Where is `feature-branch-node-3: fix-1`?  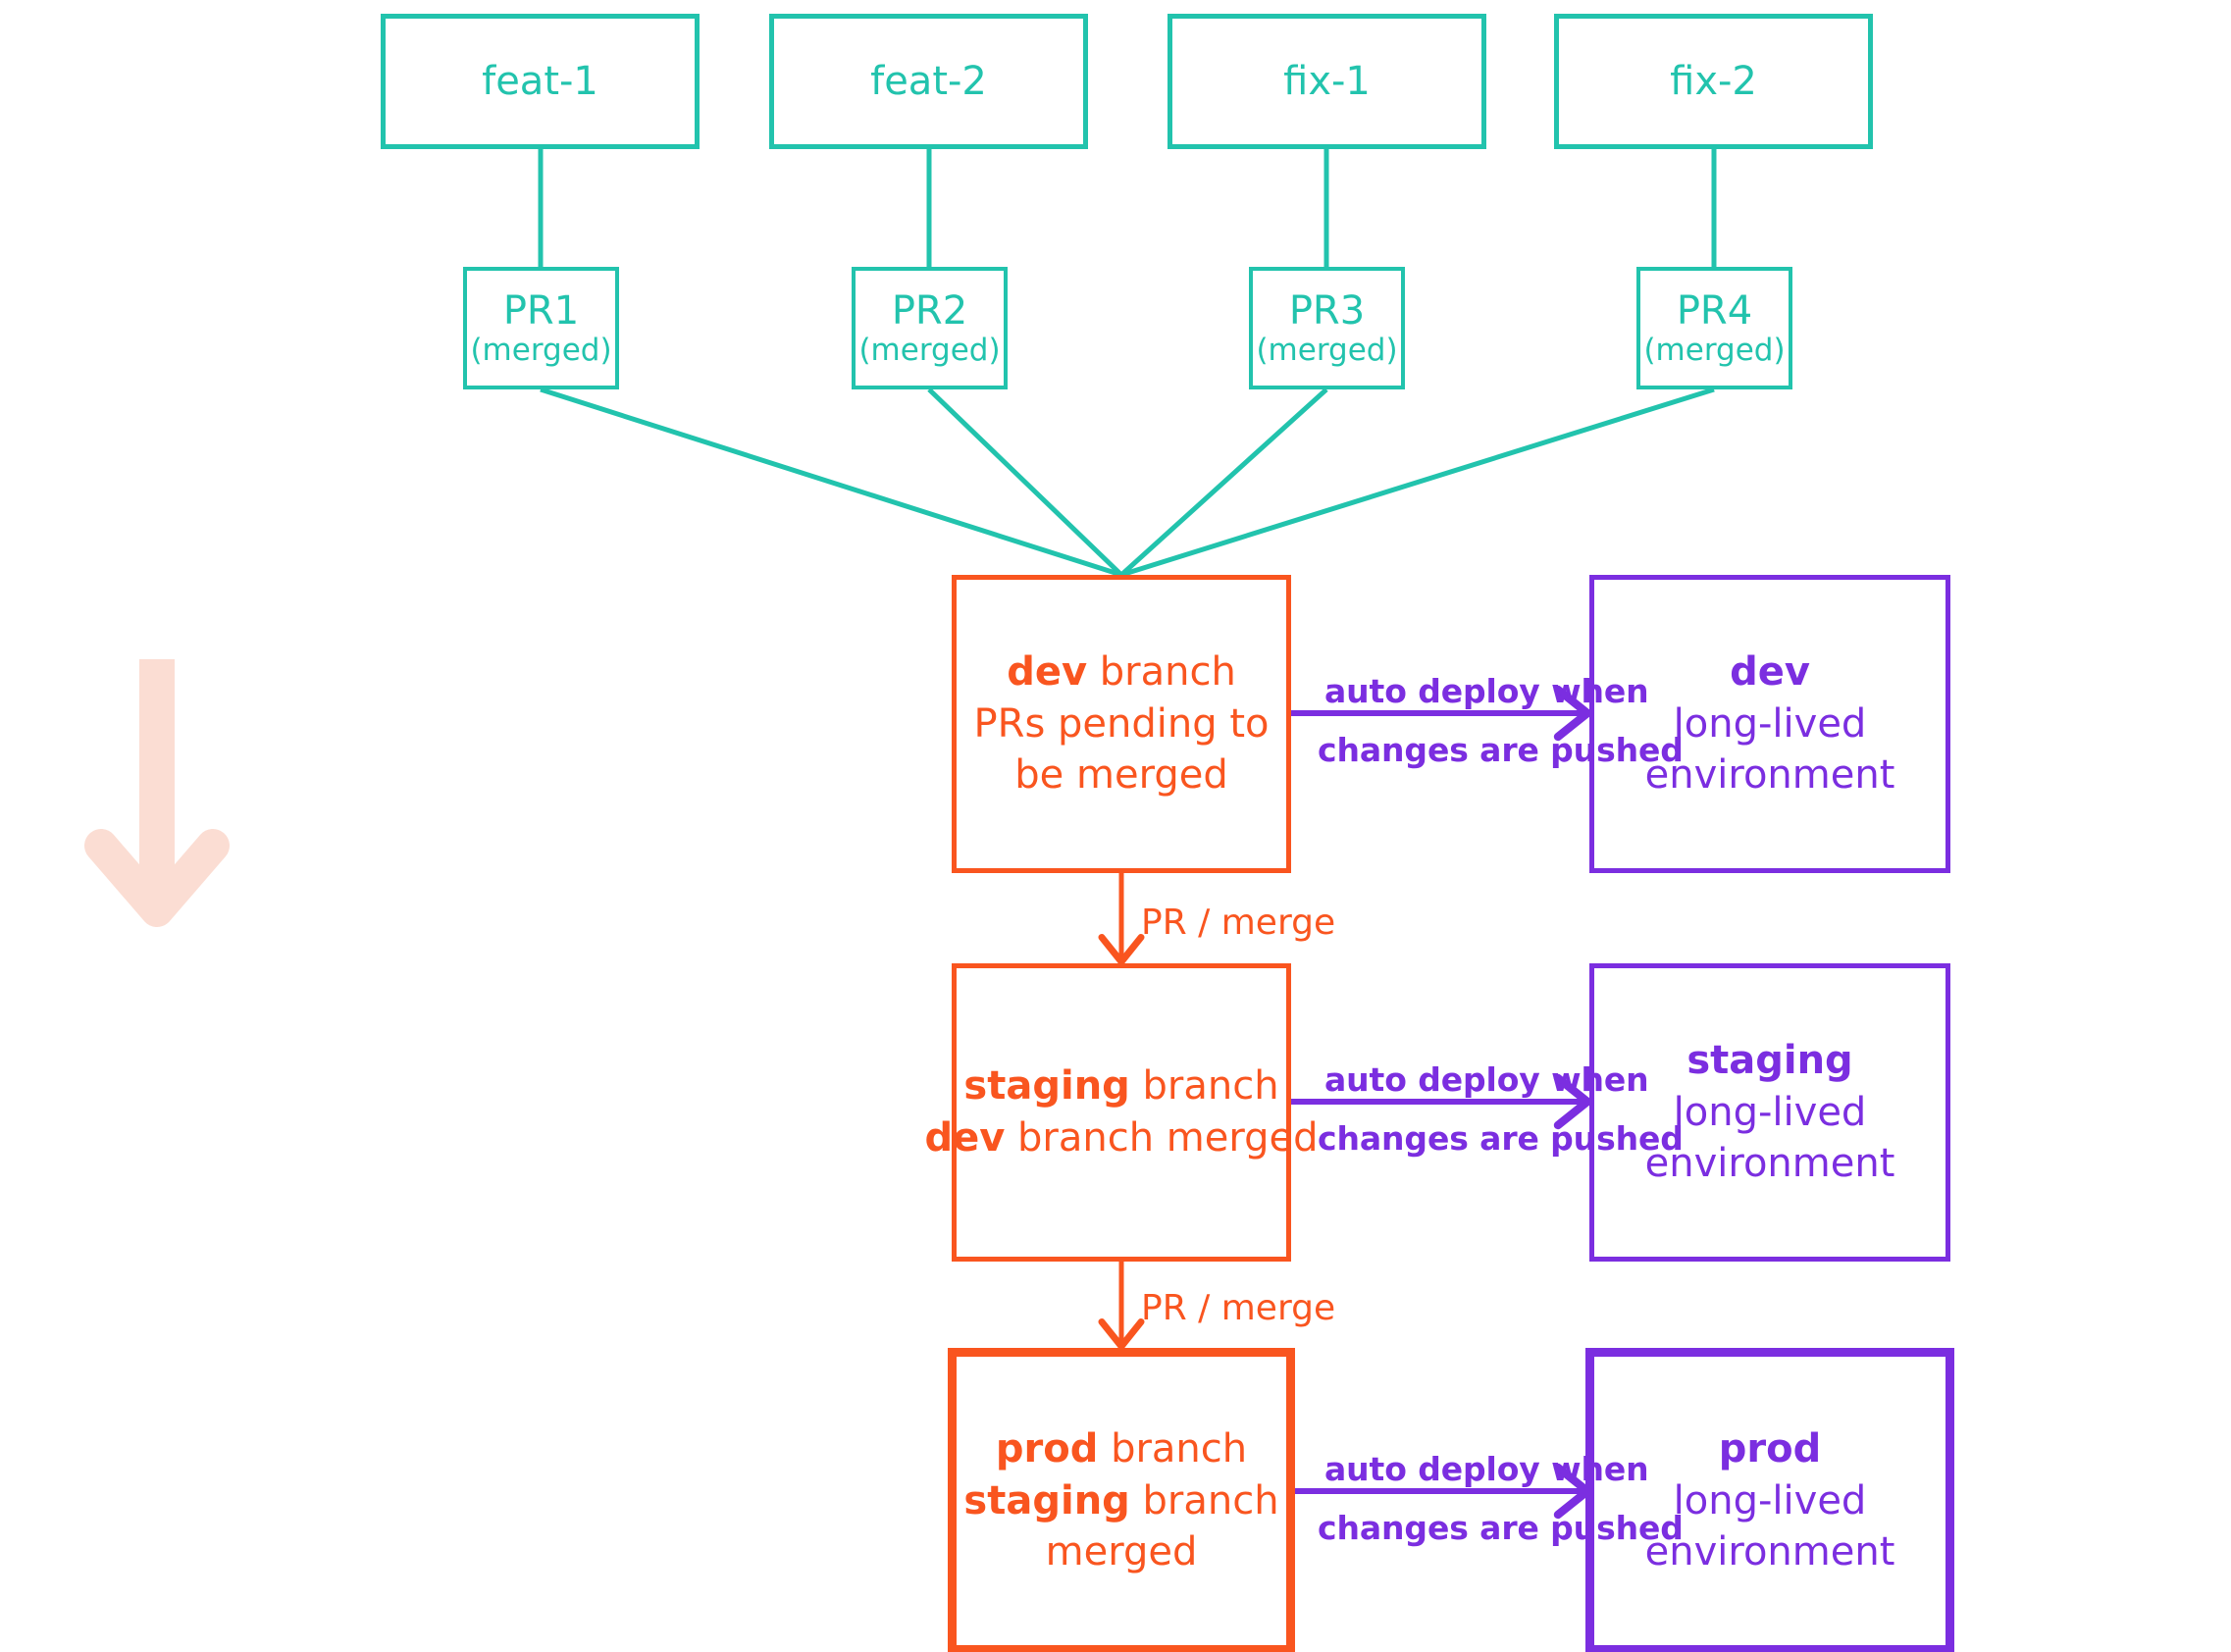
feature-branch-node-3: fix-1 is located at coordinates (1326, 81).